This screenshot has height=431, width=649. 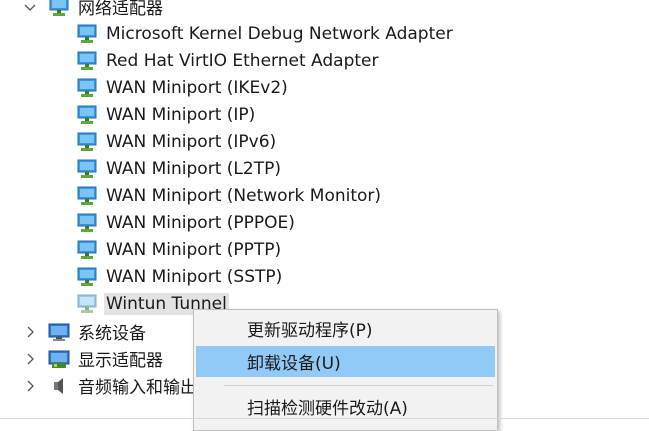 What do you see at coordinates (59, 386) in the screenshot?
I see `audio-io-icon` at bounding box center [59, 386].